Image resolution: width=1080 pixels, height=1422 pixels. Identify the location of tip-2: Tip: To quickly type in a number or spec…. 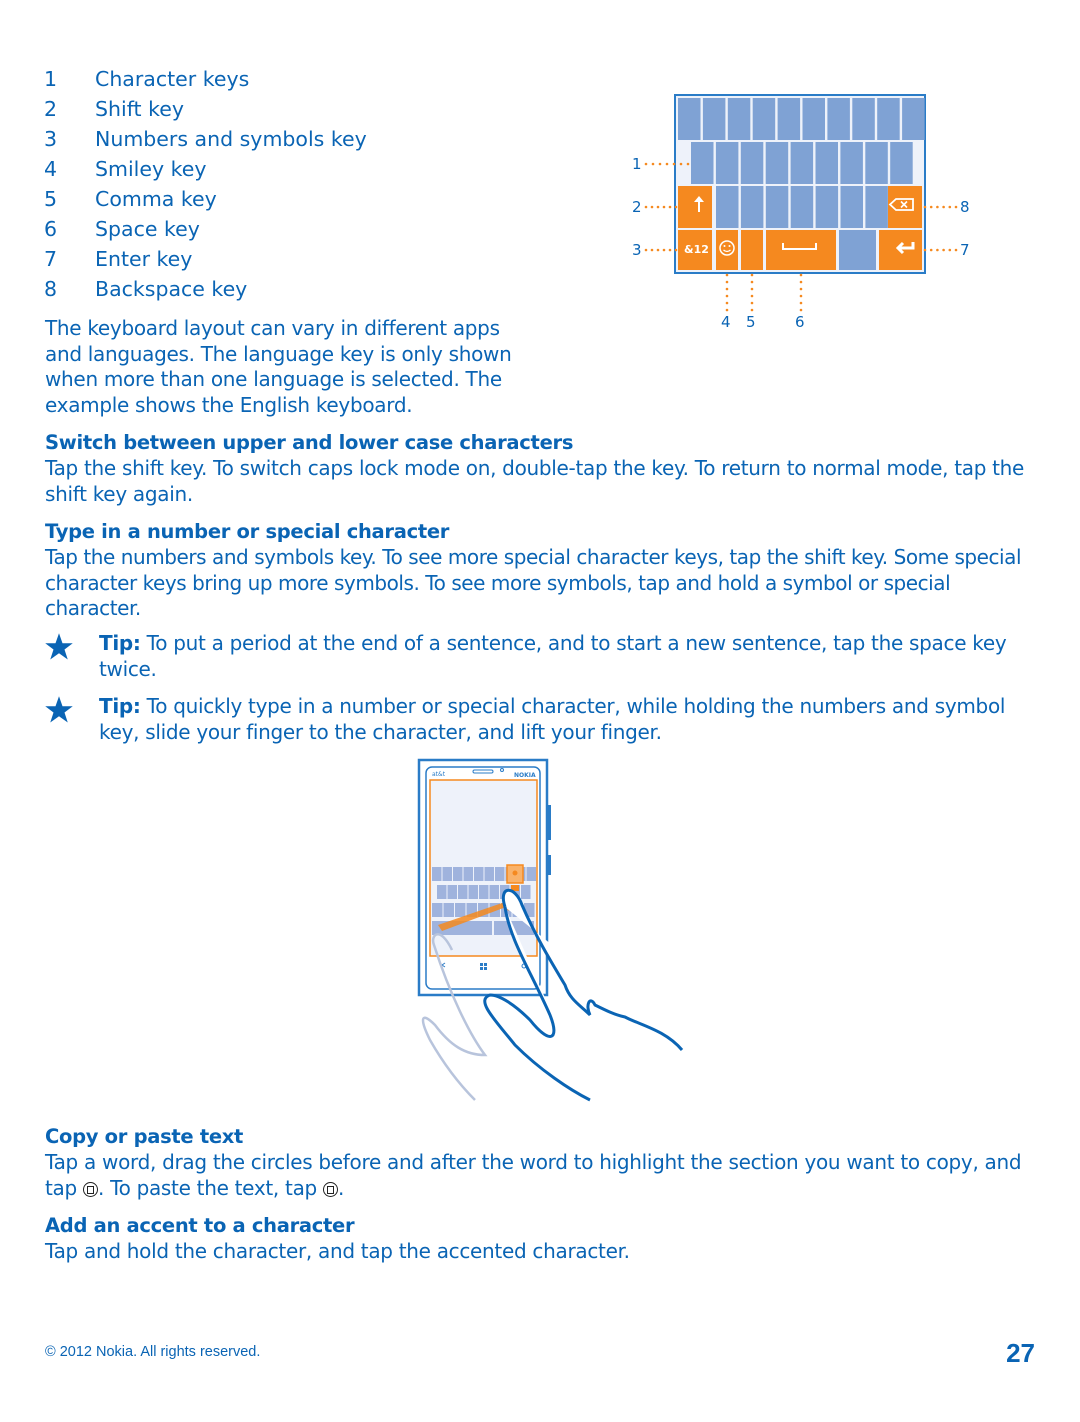
(552, 719).